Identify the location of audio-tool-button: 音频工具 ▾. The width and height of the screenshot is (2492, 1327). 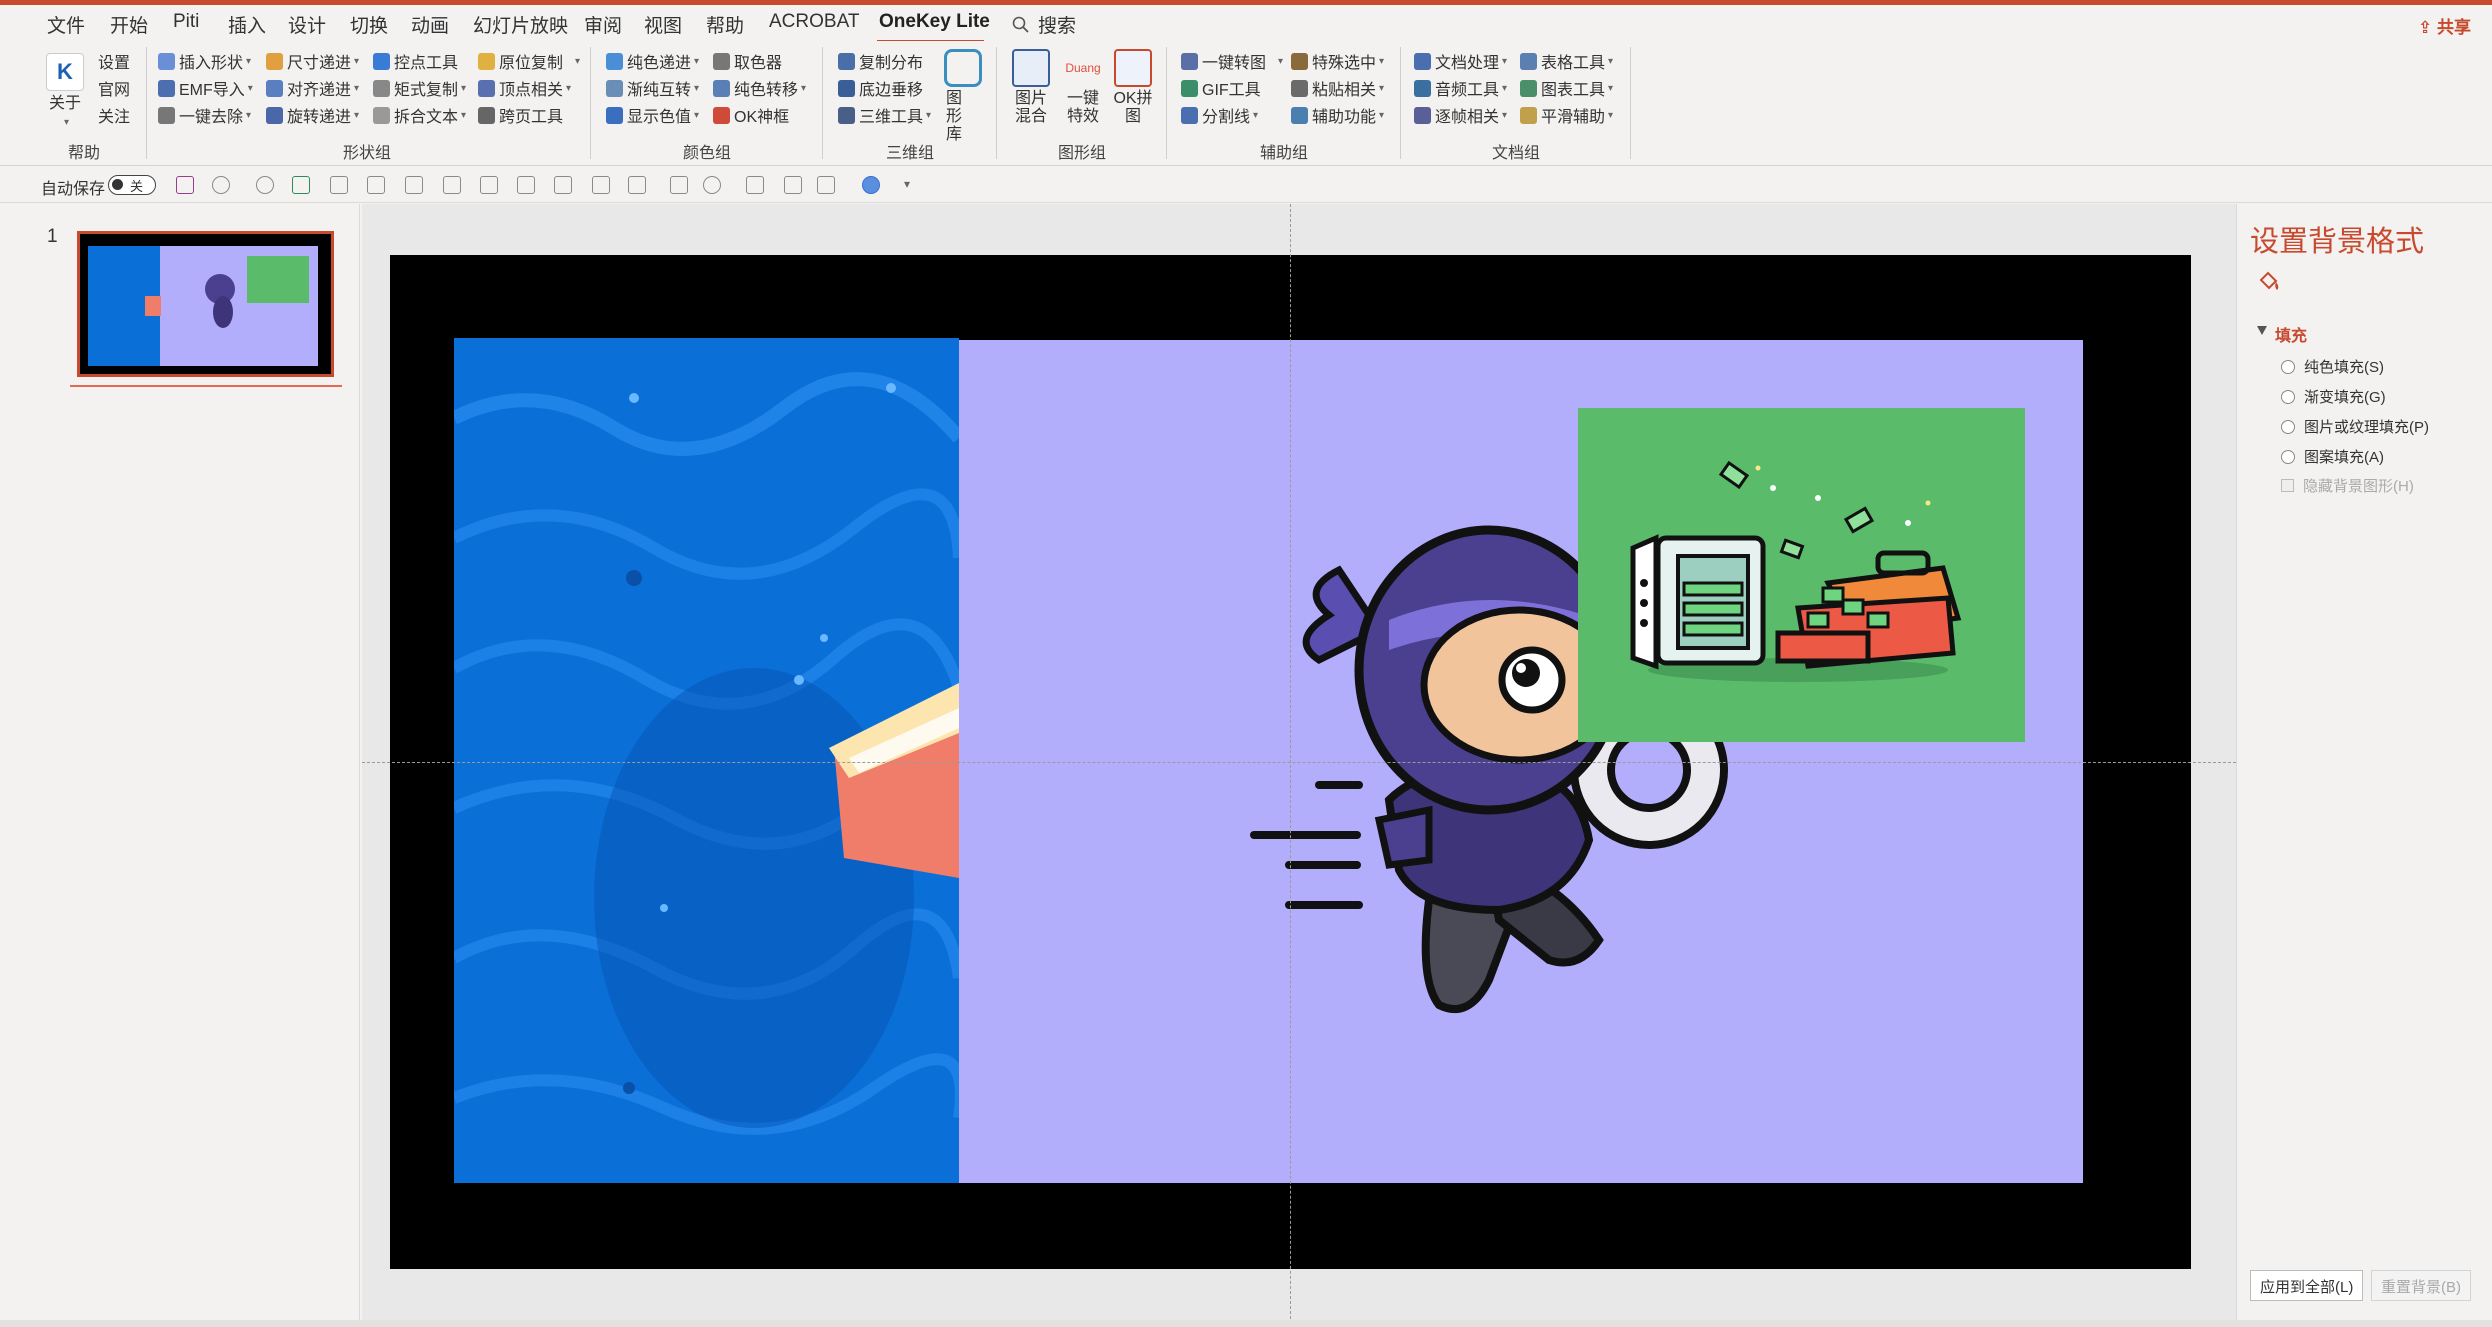
(1460, 88).